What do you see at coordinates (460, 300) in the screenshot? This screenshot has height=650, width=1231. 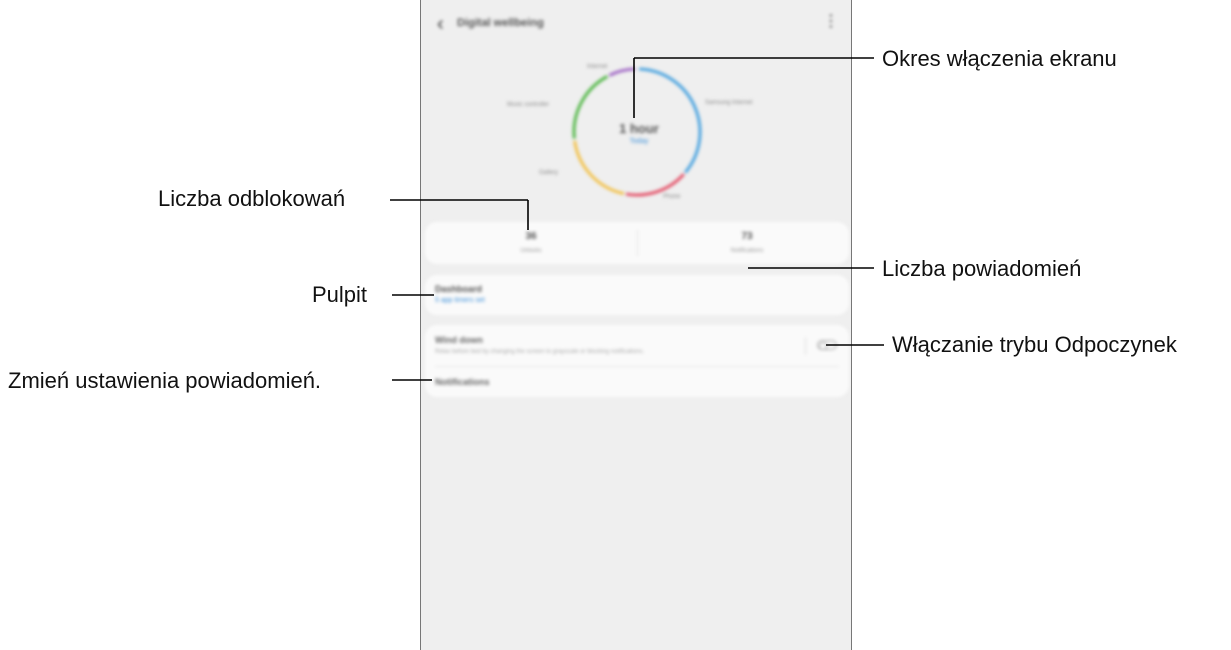 I see `dashboard-subtitle: 5 app timers set` at bounding box center [460, 300].